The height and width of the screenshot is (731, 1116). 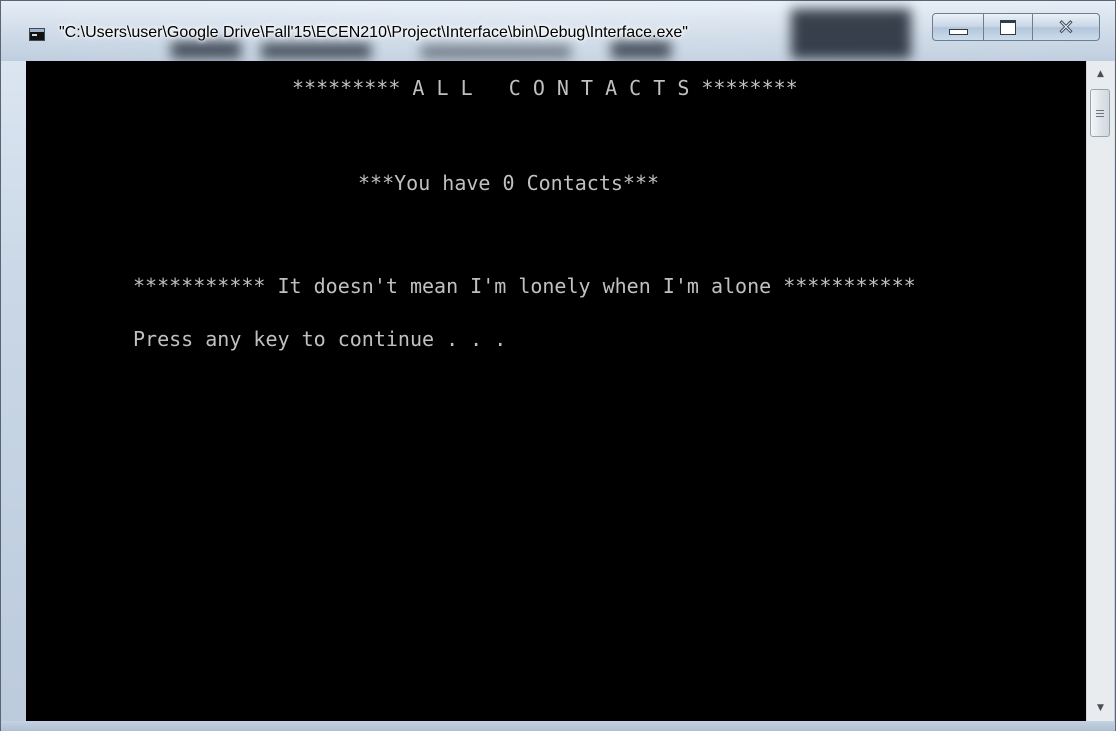 I want to click on minimize-button, so click(x=958, y=27).